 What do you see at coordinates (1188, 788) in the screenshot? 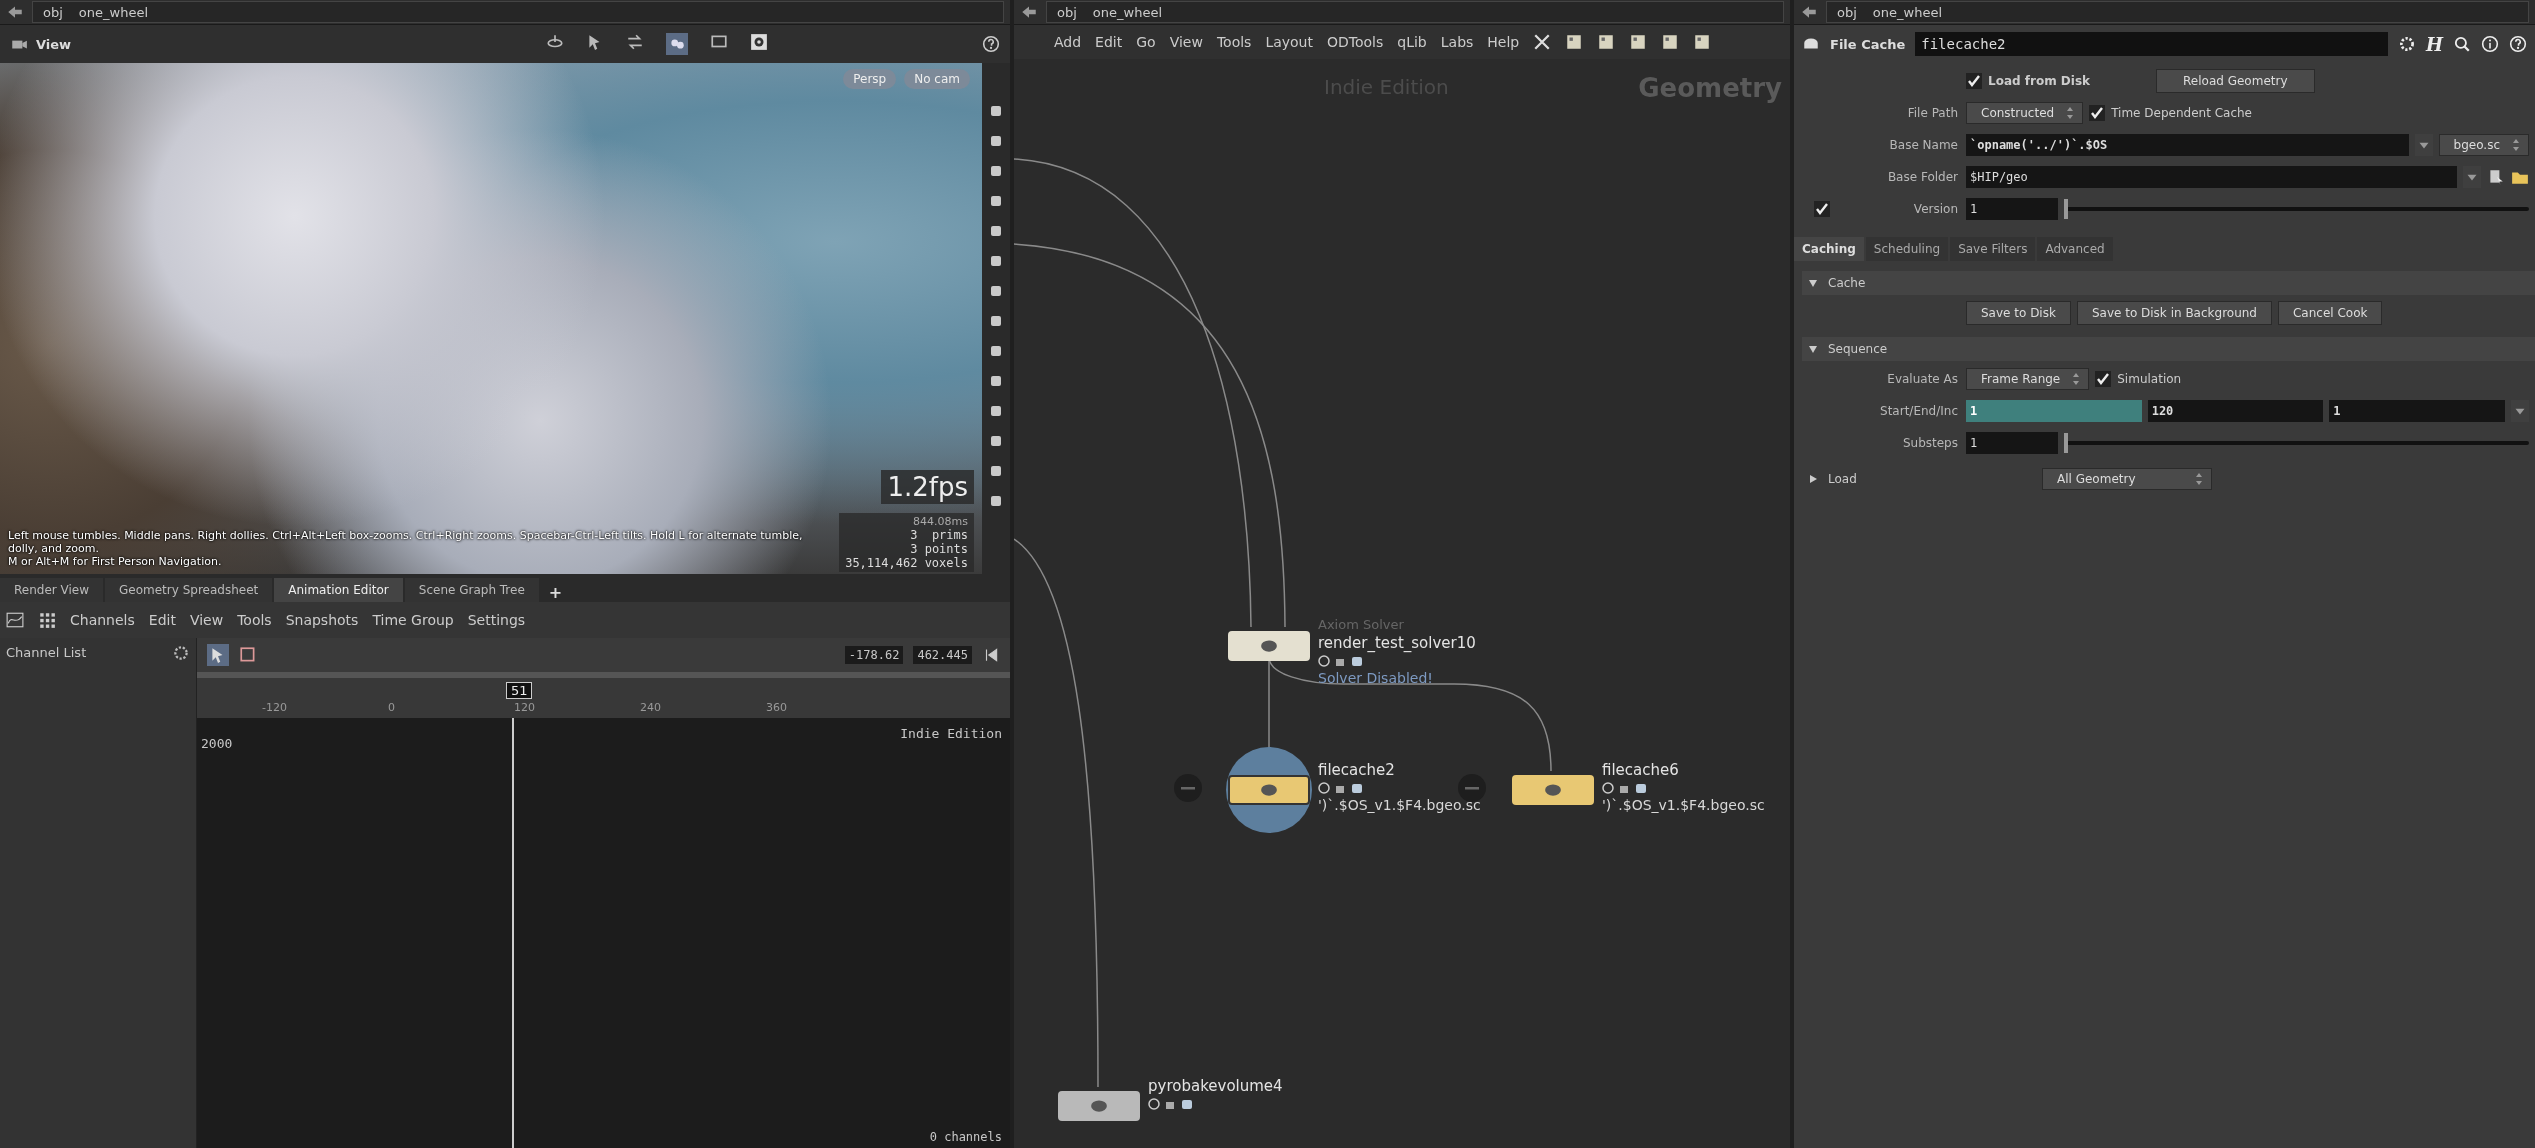
I see `minus-circle-icon` at bounding box center [1188, 788].